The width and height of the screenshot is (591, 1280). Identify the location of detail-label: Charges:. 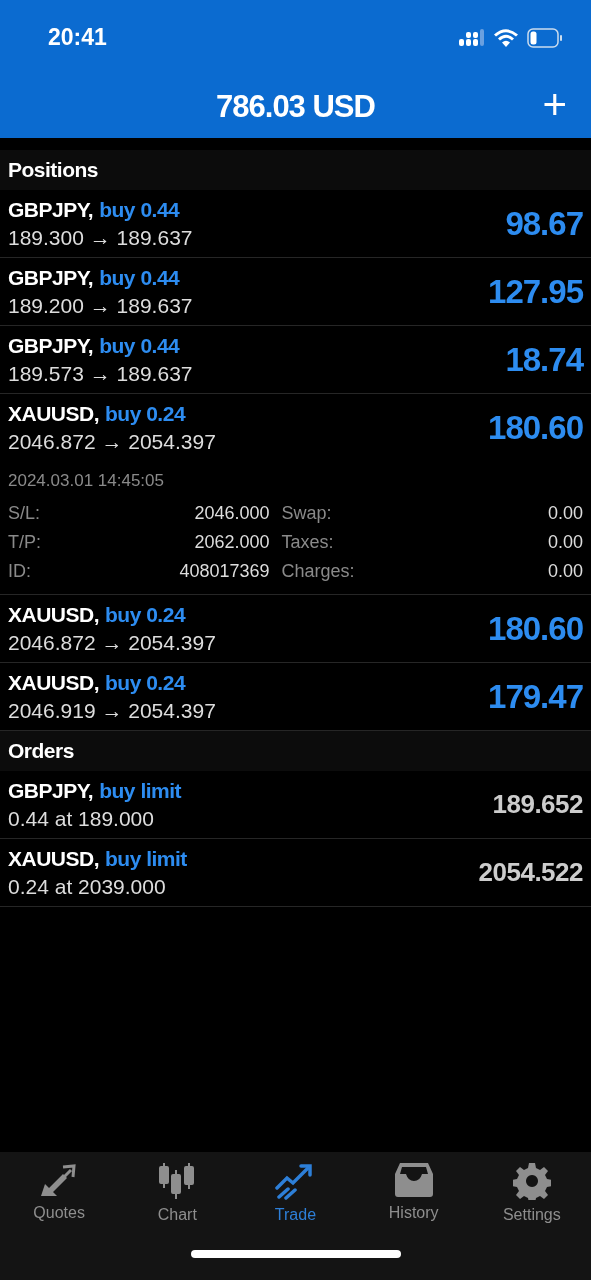
(318, 571).